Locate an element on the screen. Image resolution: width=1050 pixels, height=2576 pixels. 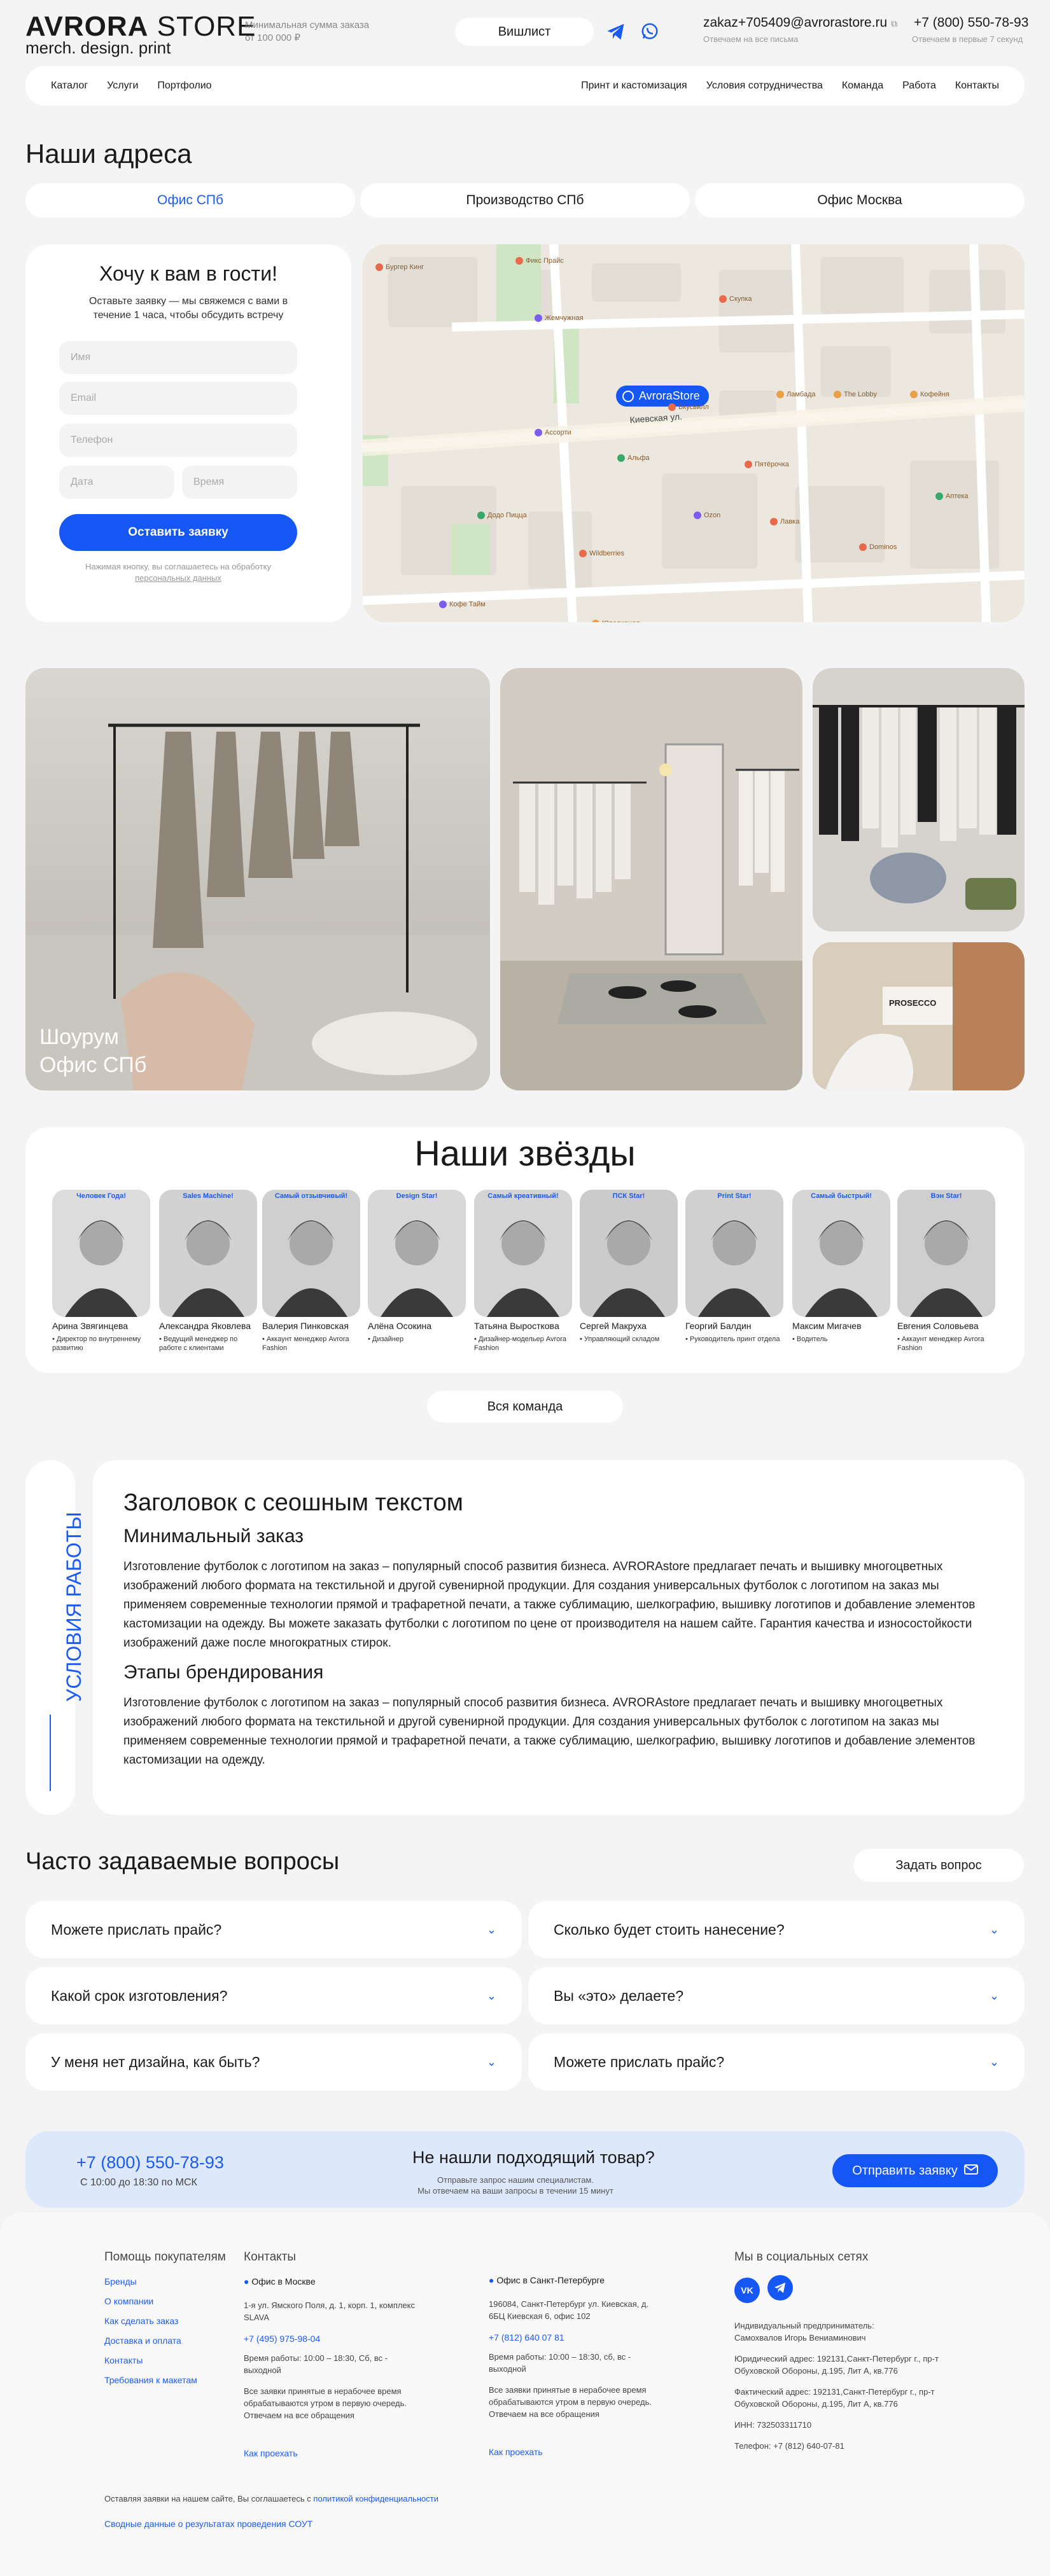
consent-link: персональных данных is located at coordinates (178, 578).